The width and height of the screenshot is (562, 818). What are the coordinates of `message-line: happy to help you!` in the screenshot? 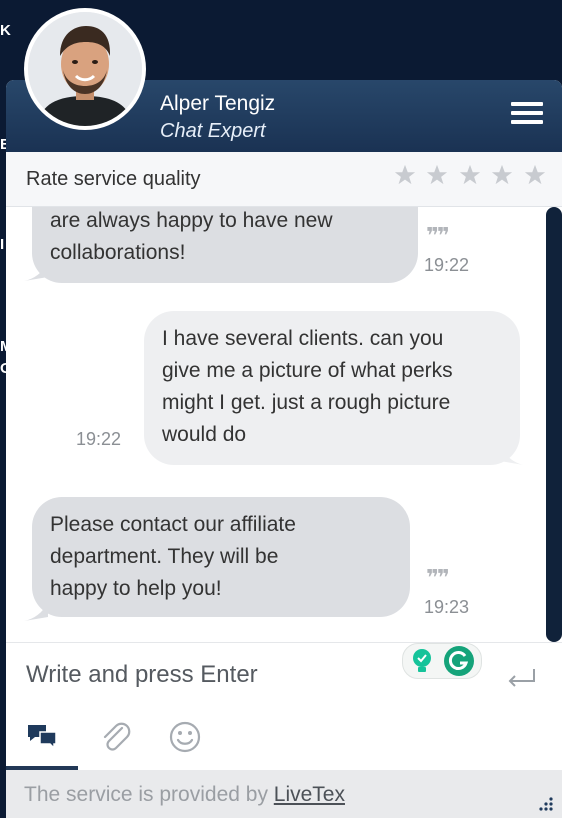 It's located at (136, 588).